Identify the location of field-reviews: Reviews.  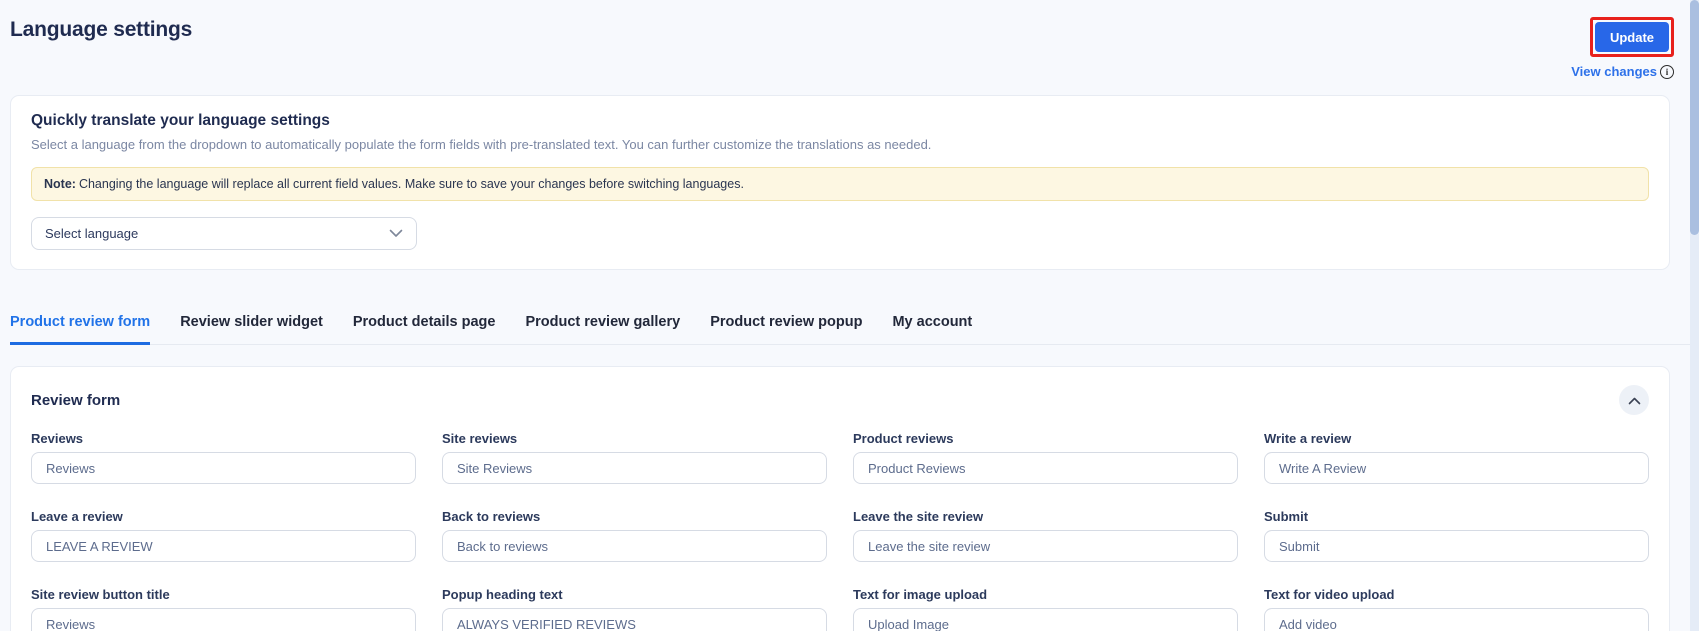
(223, 457).